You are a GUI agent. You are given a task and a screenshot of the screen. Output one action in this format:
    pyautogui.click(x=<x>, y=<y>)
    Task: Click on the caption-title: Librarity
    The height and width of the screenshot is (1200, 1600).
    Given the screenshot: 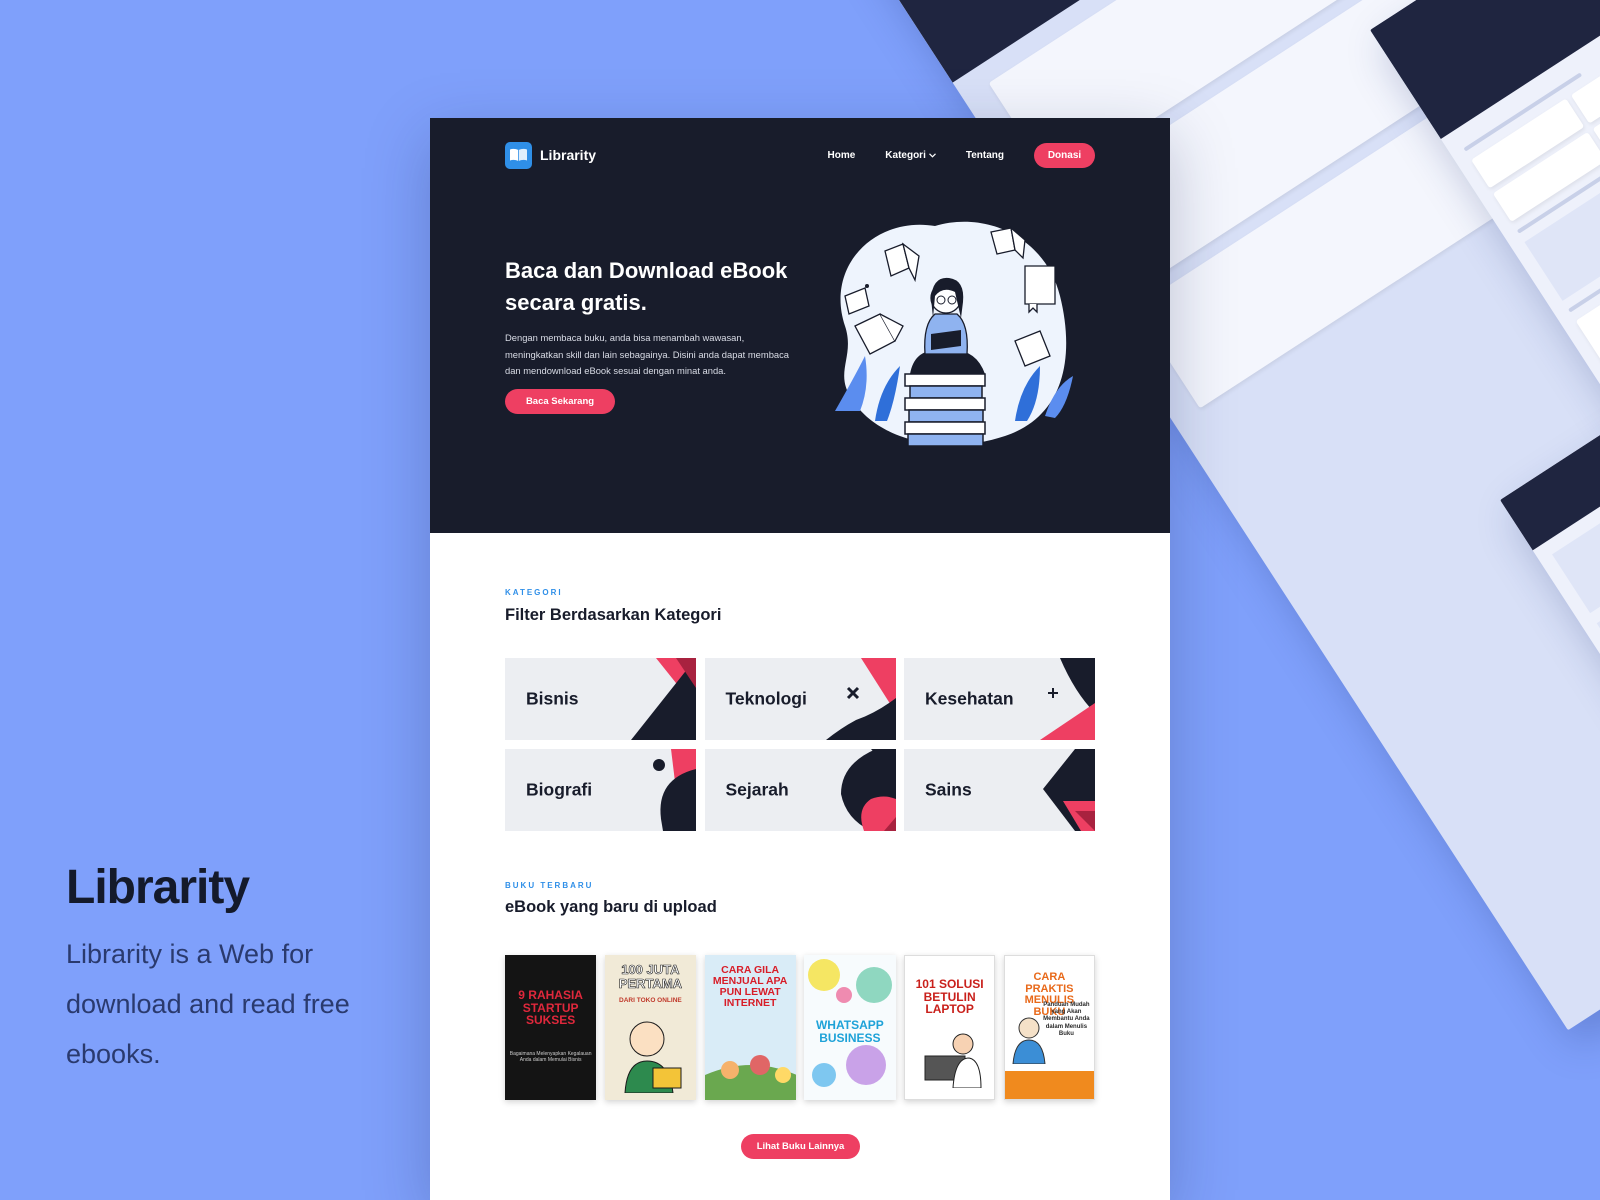 What is the action you would take?
    pyautogui.click(x=158, y=887)
    